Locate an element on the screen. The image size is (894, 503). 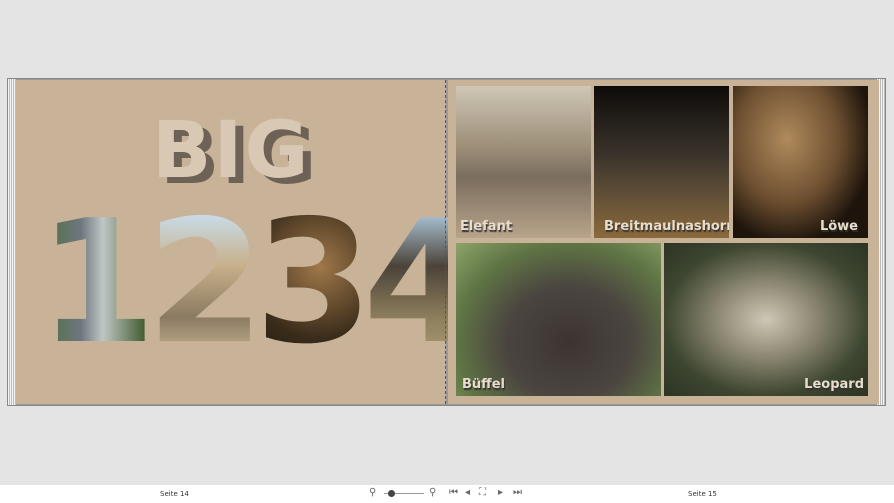
fit-page-icon: ⛶ is located at coordinates (482, 492).